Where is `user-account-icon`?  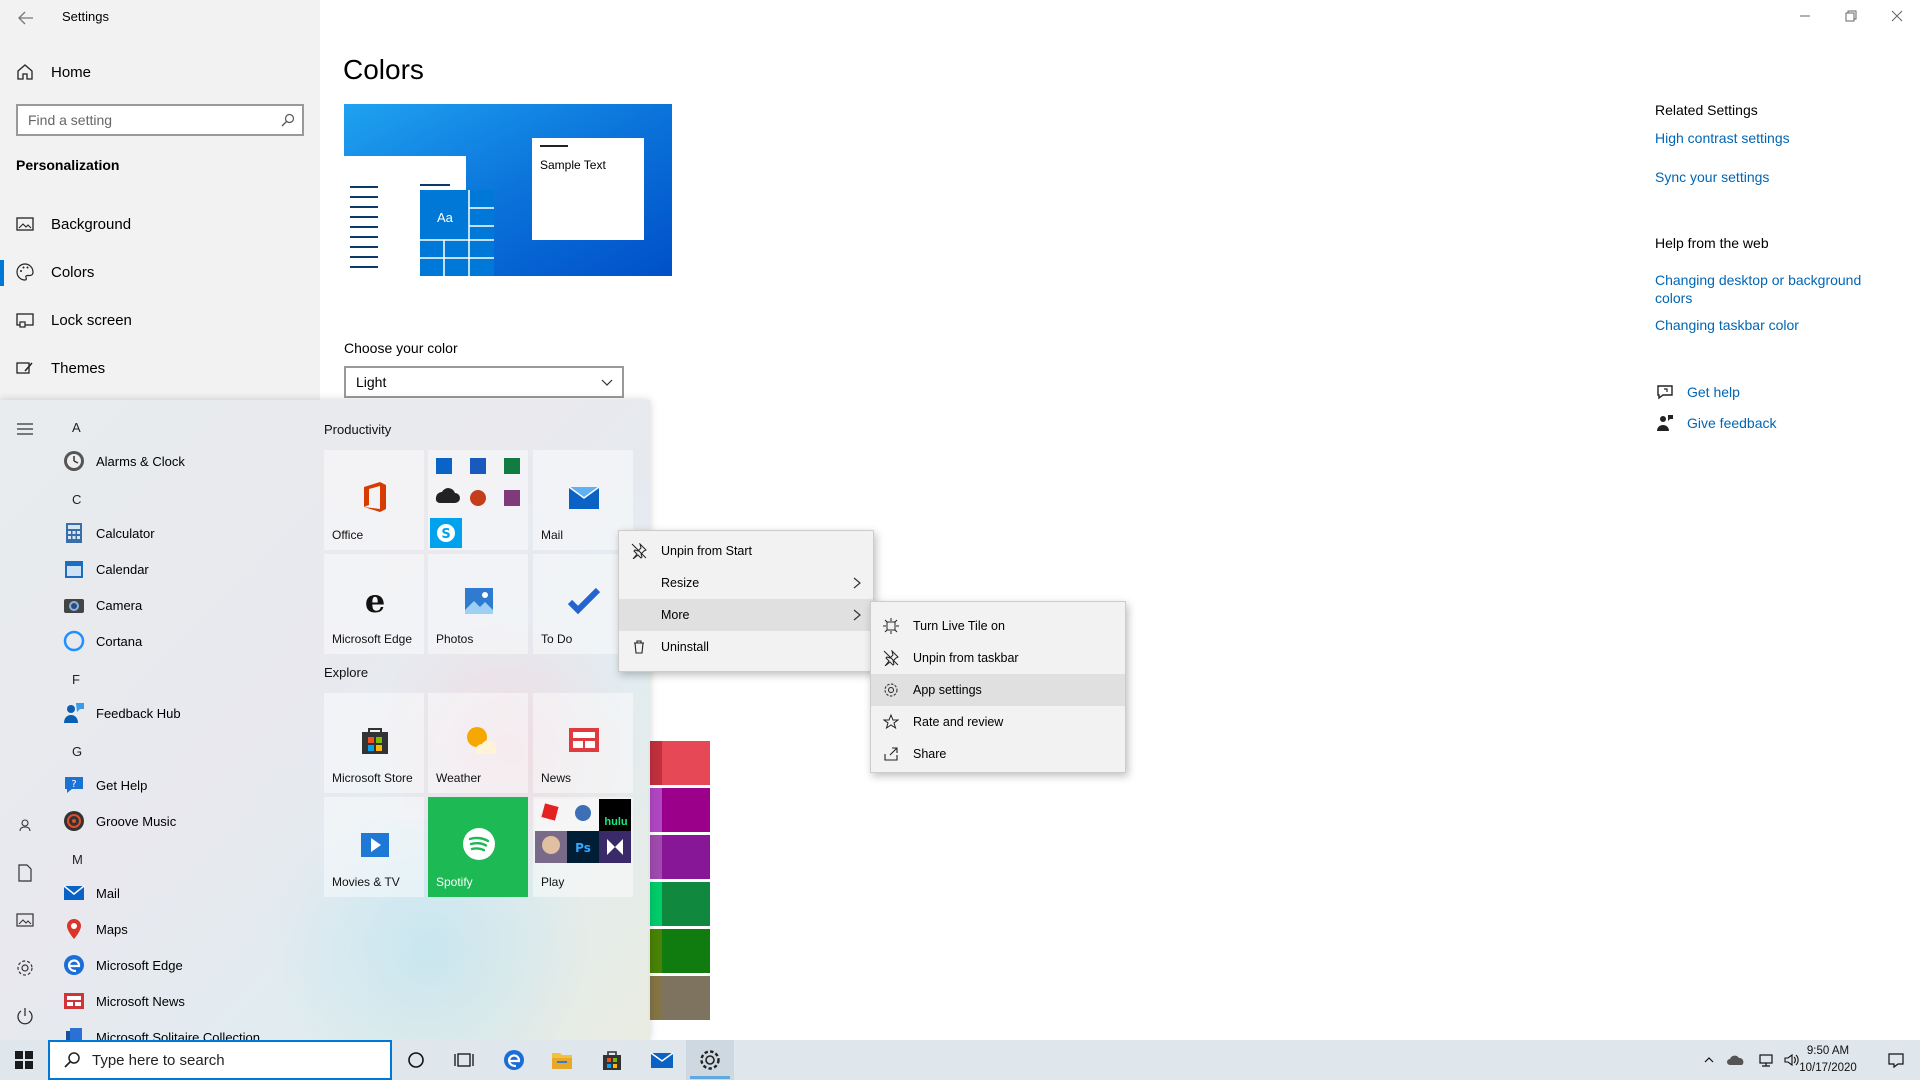 user-account-icon is located at coordinates (25, 825).